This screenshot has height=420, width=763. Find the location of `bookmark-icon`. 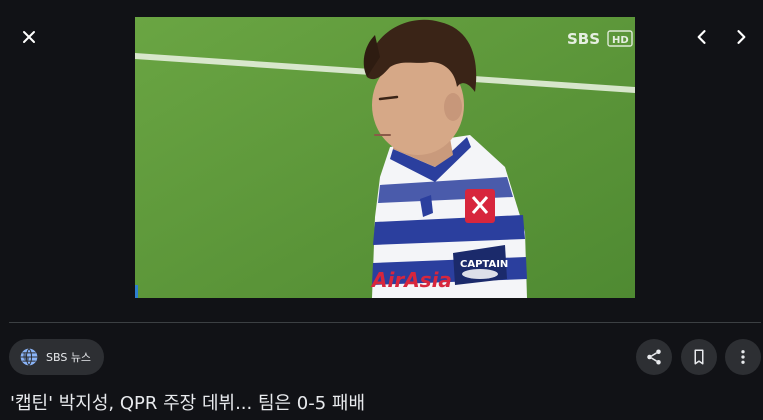

bookmark-icon is located at coordinates (699, 357).